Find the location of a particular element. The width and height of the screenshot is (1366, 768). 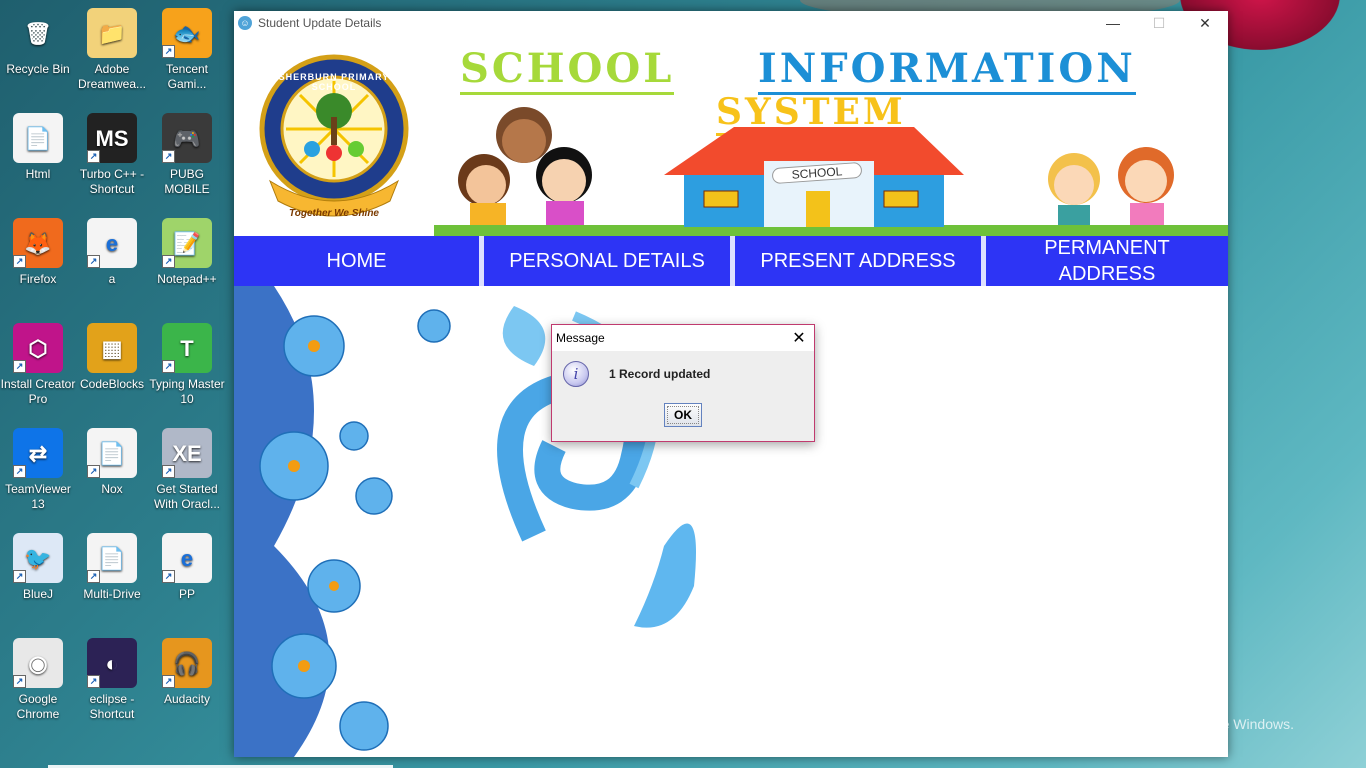

nav-home: HOME is located at coordinates (359, 261).